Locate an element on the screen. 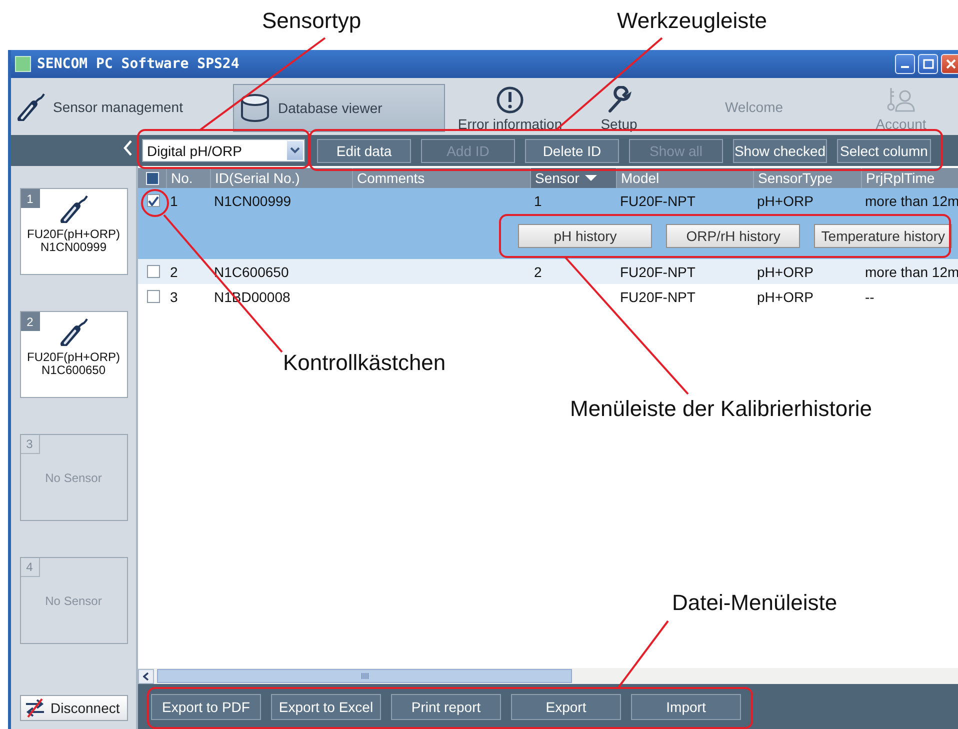  scroll-left-button is located at coordinates (146, 676).